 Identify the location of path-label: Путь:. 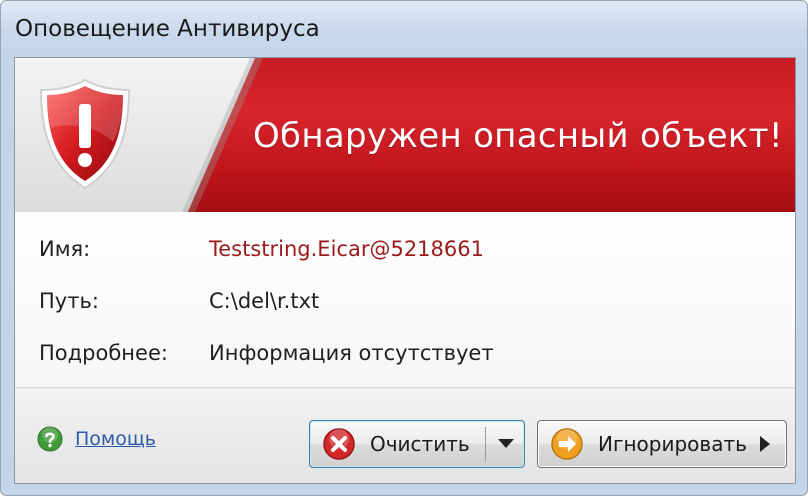
(69, 301).